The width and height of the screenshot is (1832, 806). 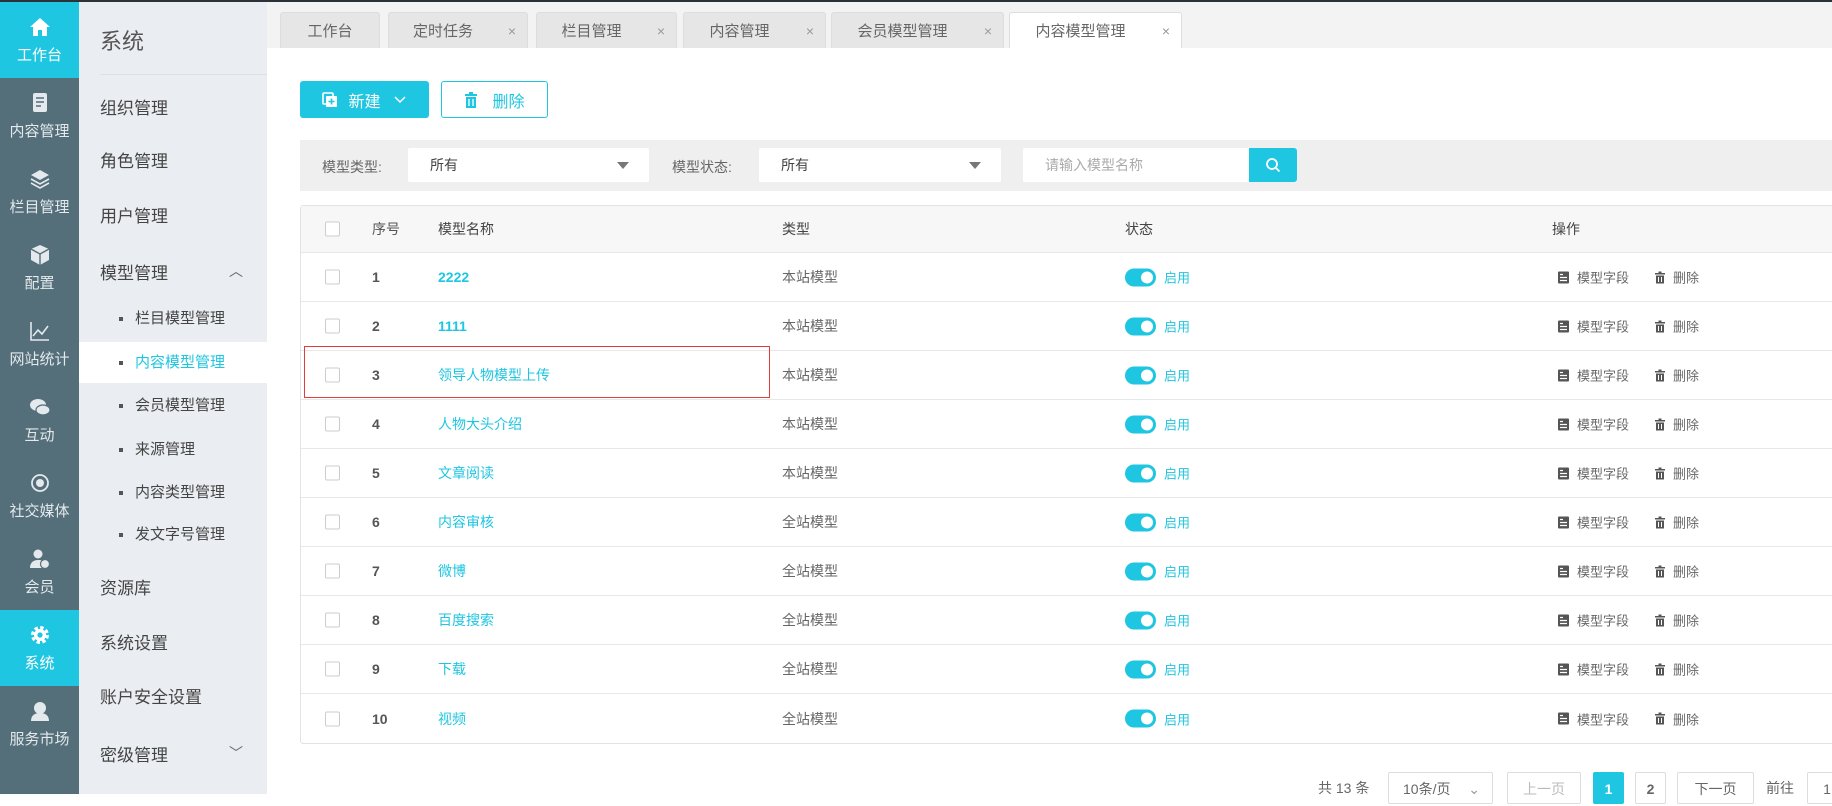 I want to click on main-nav-item: 栏目管理, so click(x=39, y=192).